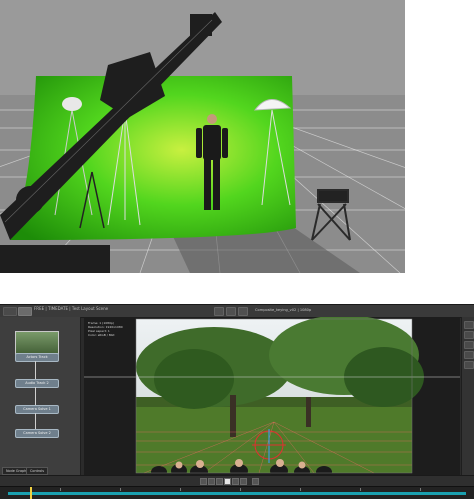  Describe the element at coordinates (219, 311) in the screenshot. I see `snapshot-icon` at that location.